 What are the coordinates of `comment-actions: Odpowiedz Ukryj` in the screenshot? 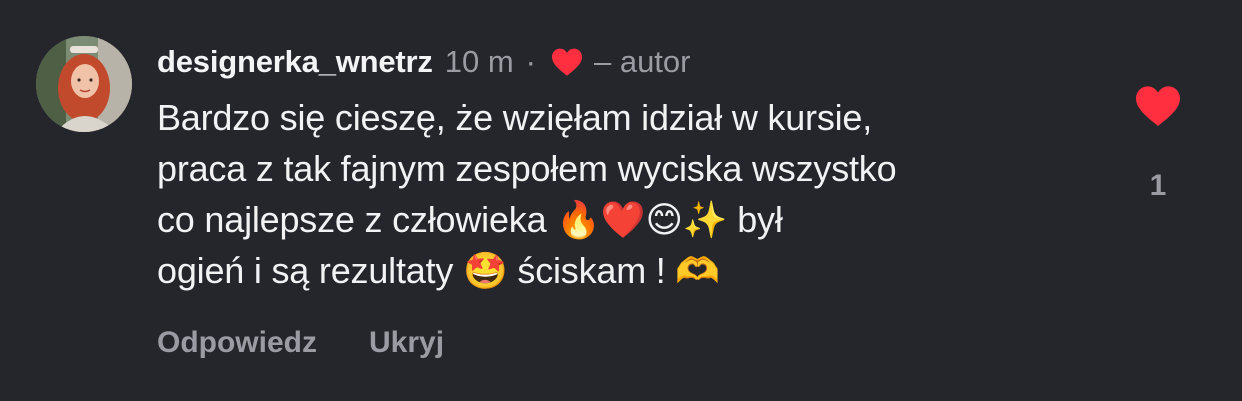 It's located at (637, 343).